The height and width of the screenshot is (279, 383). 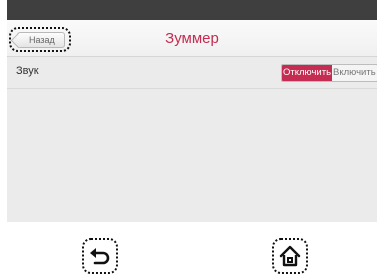 What do you see at coordinates (307, 73) in the screenshot?
I see `disable-option: Отключить` at bounding box center [307, 73].